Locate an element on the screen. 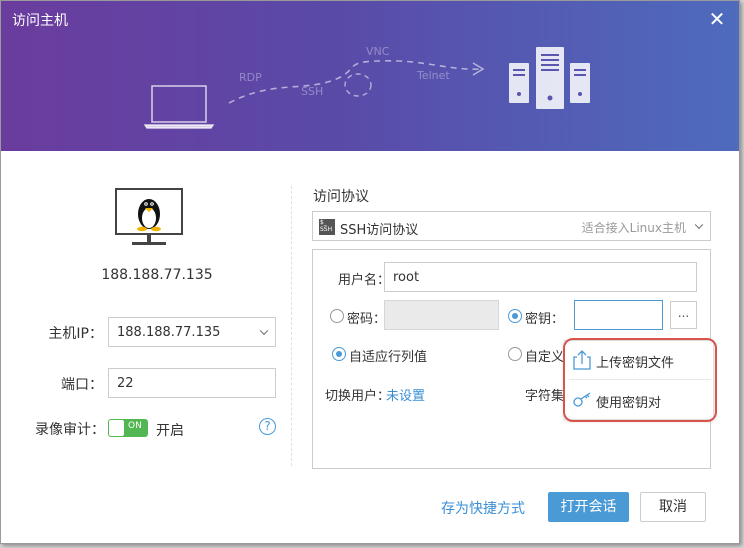 The image size is (744, 548). protocol-section-title: 访问协议 is located at coordinates (341, 197).